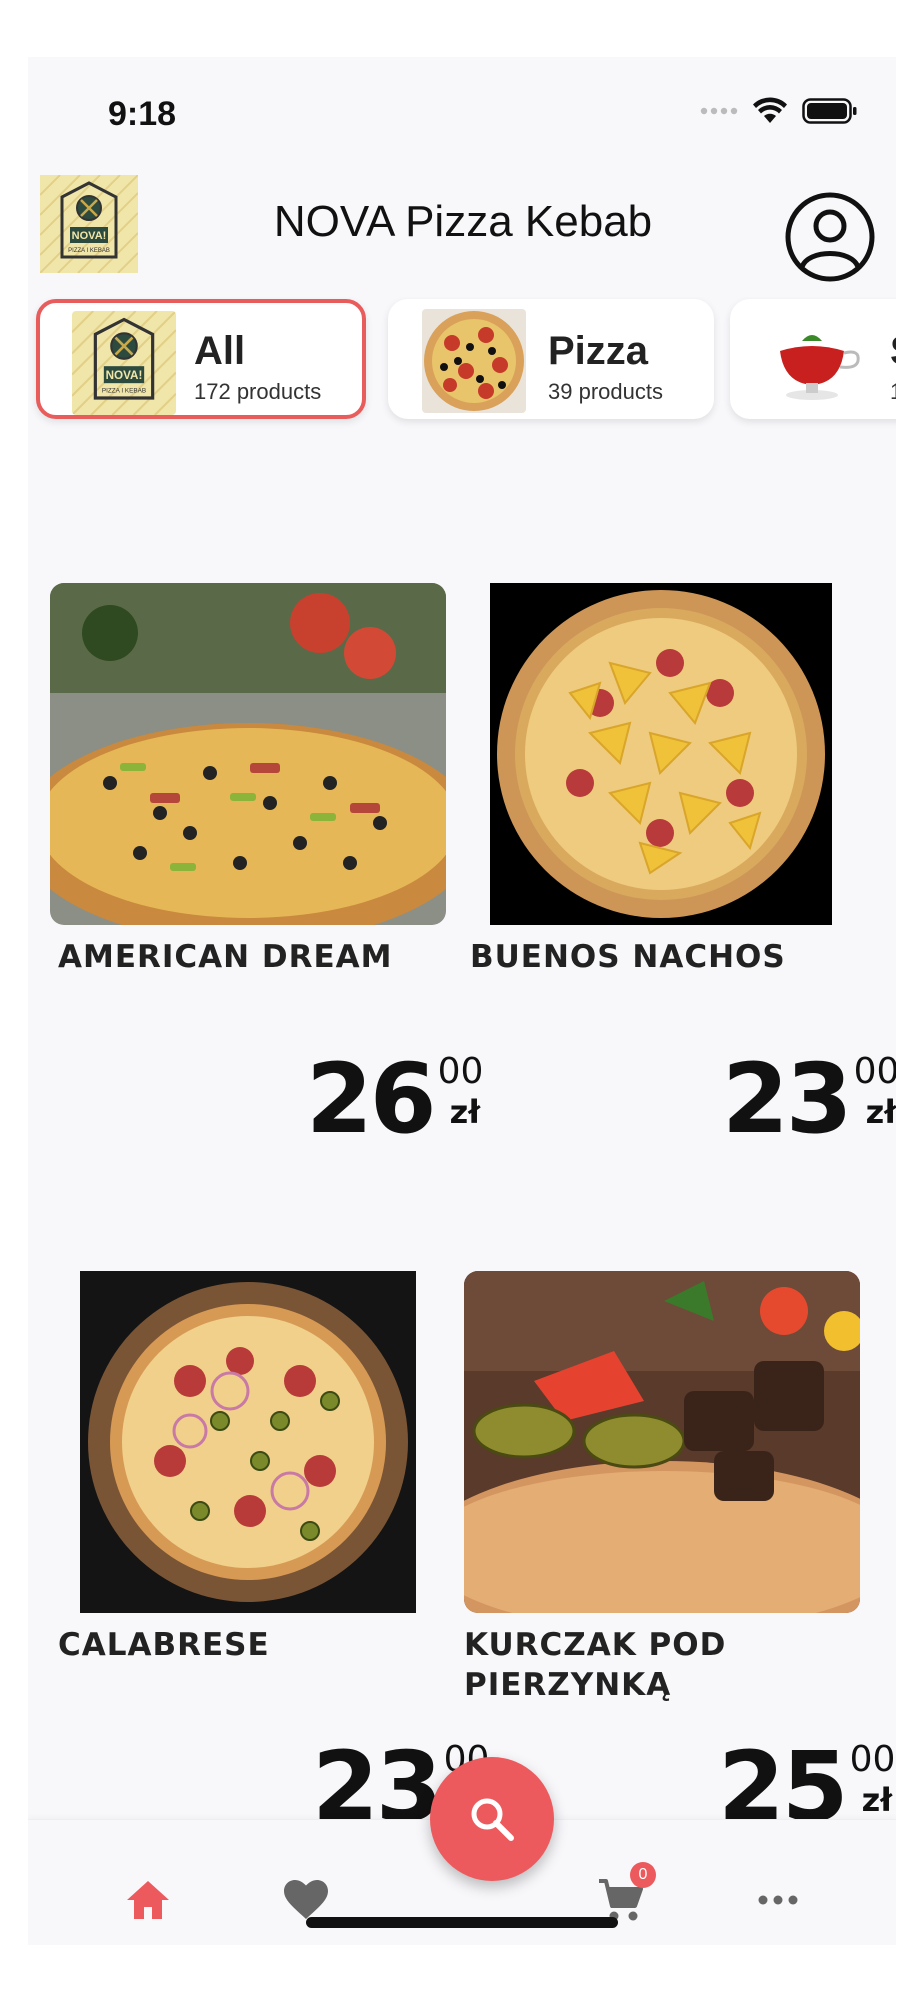 The height and width of the screenshot is (2000, 924). Describe the element at coordinates (893, 392) in the screenshot. I see `category-count: 1` at that location.